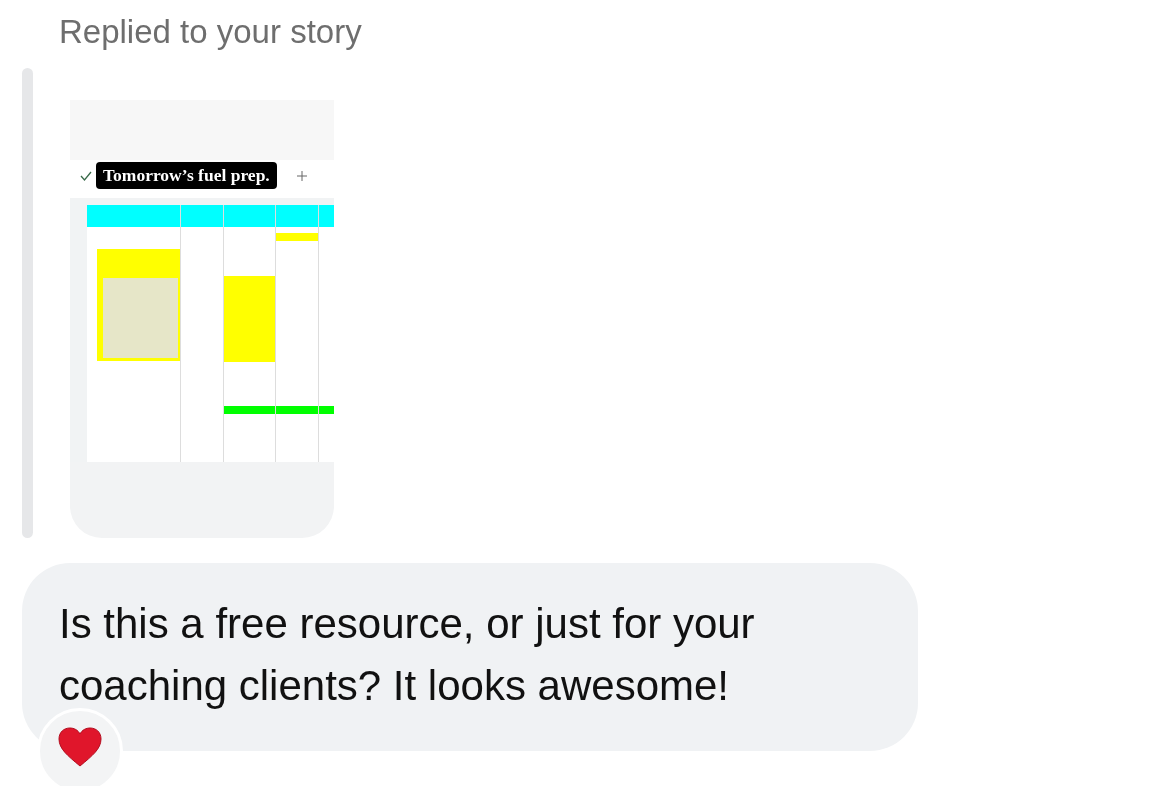 The height and width of the screenshot is (786, 1174). What do you see at coordinates (301, 175) in the screenshot?
I see `plus-icon` at bounding box center [301, 175].